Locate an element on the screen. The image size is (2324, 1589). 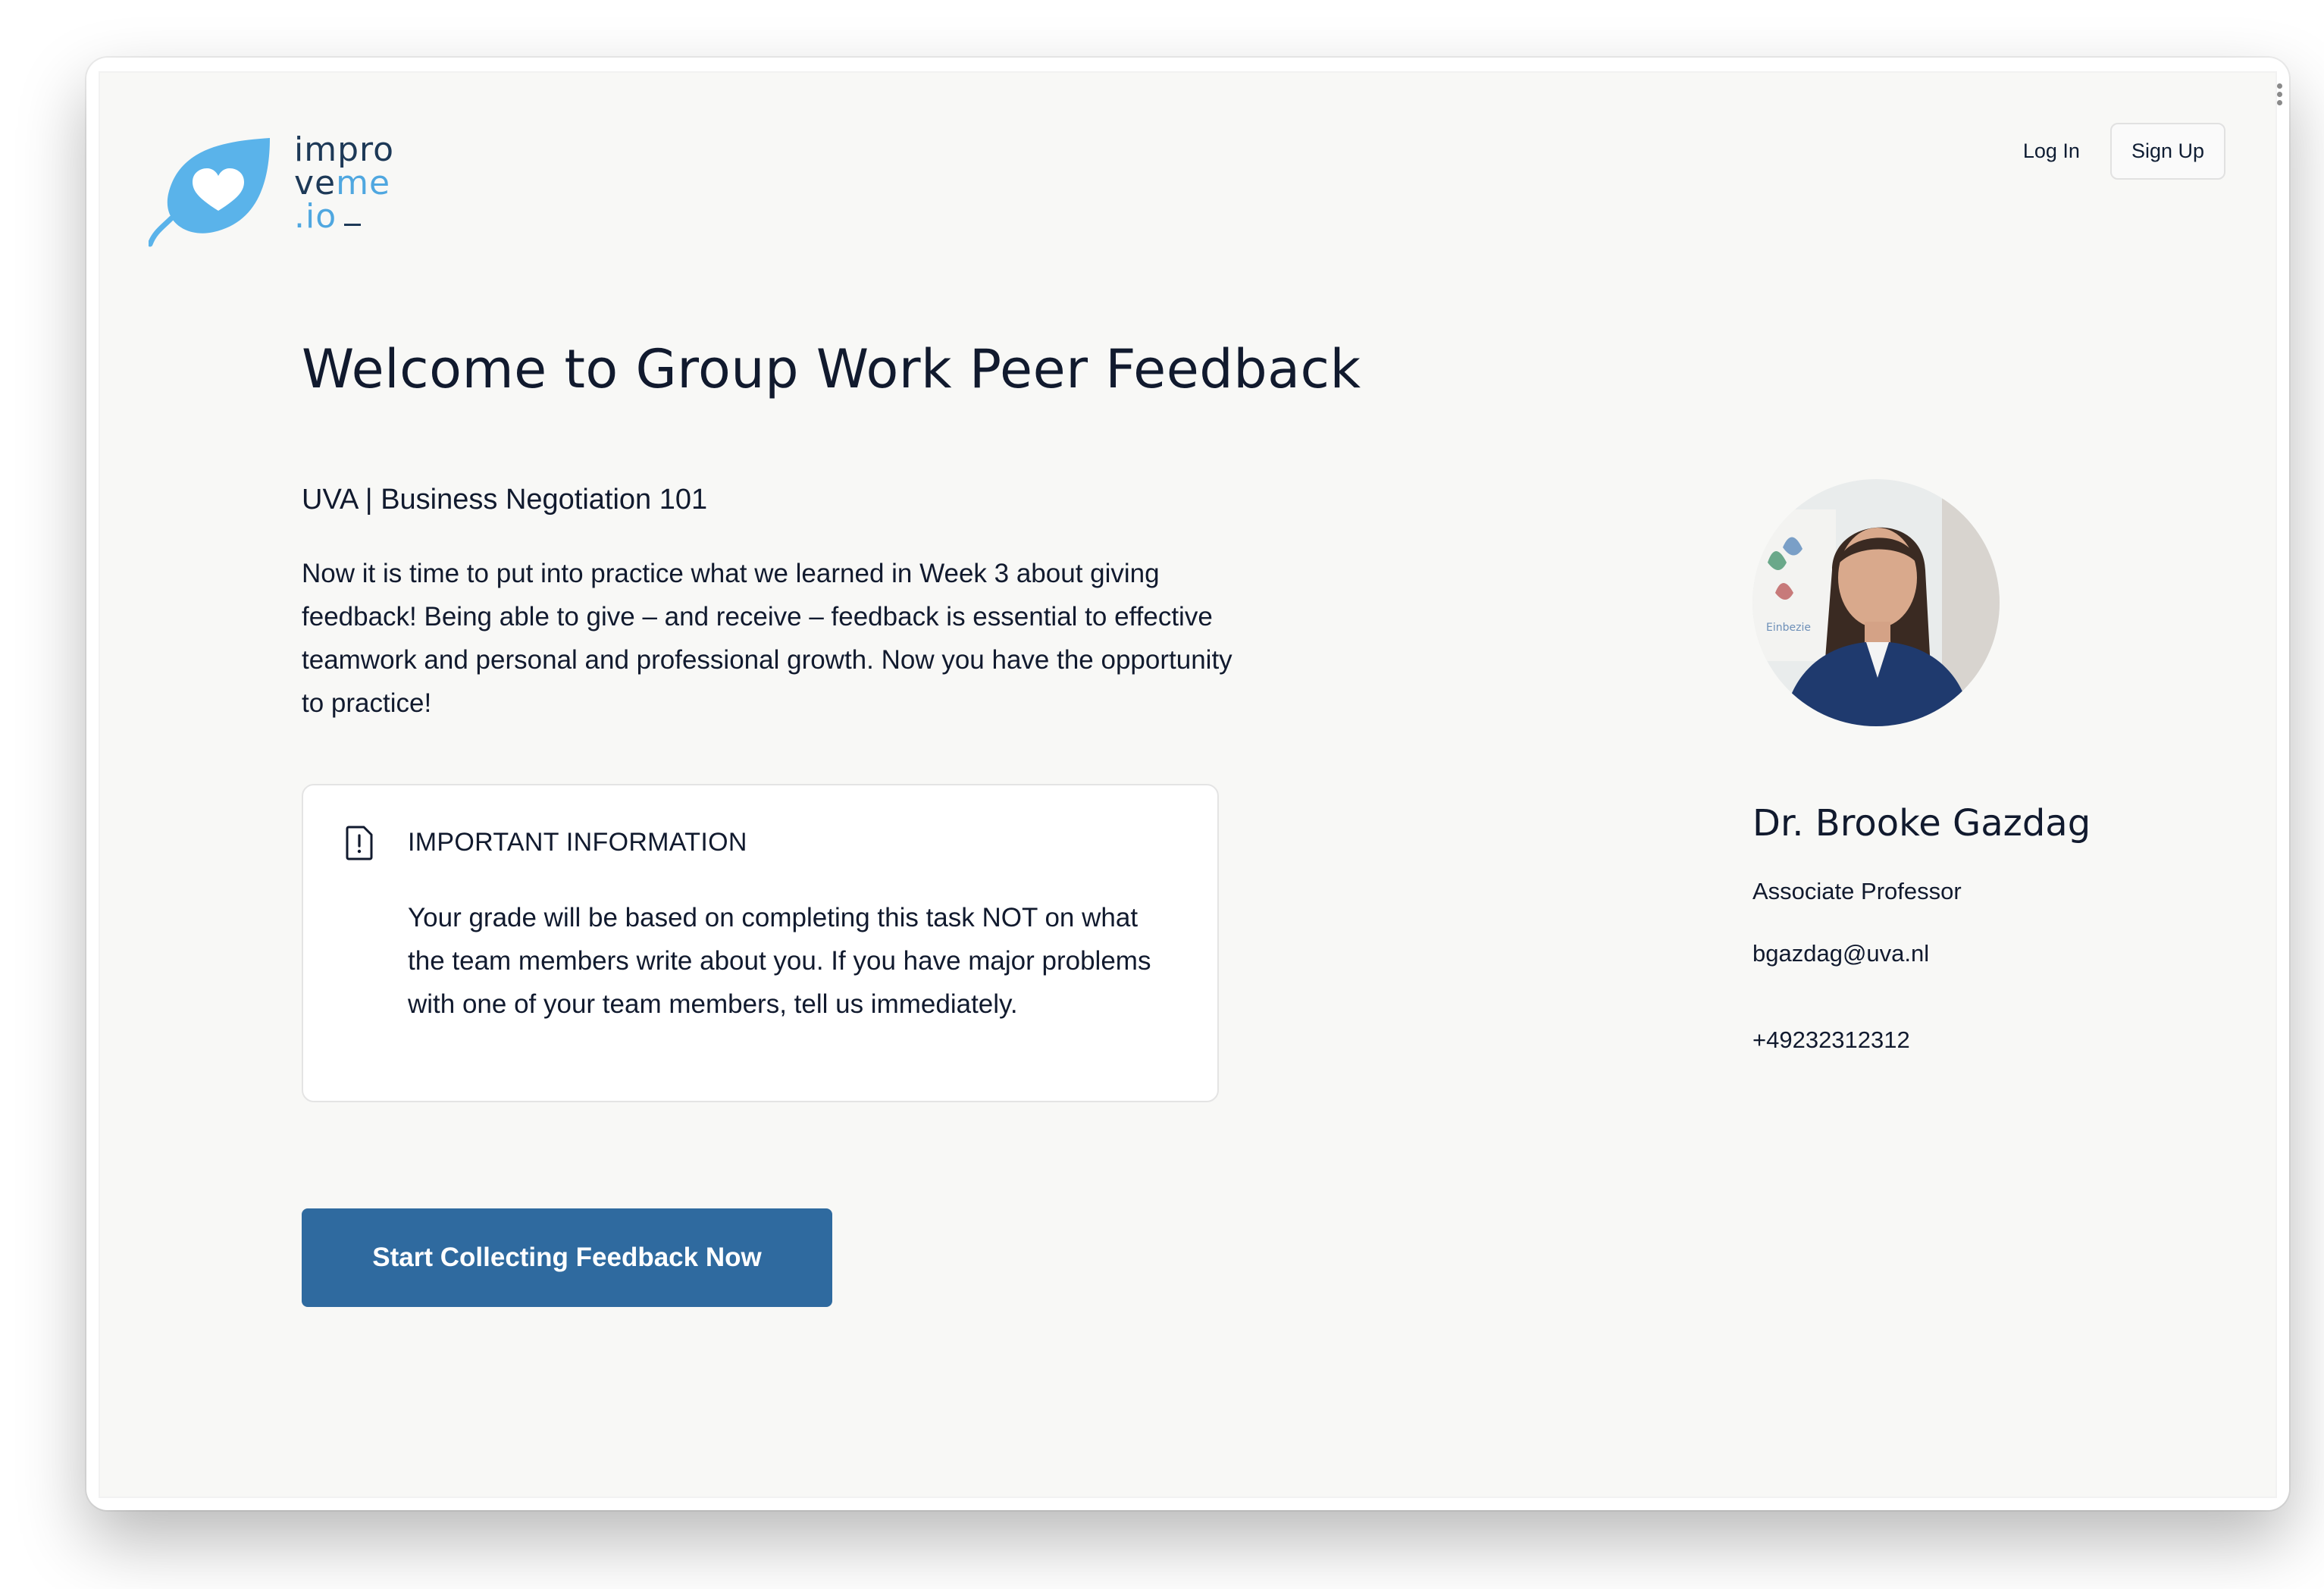
top-nav: Log In Sign Up is located at coordinates (2124, 151).